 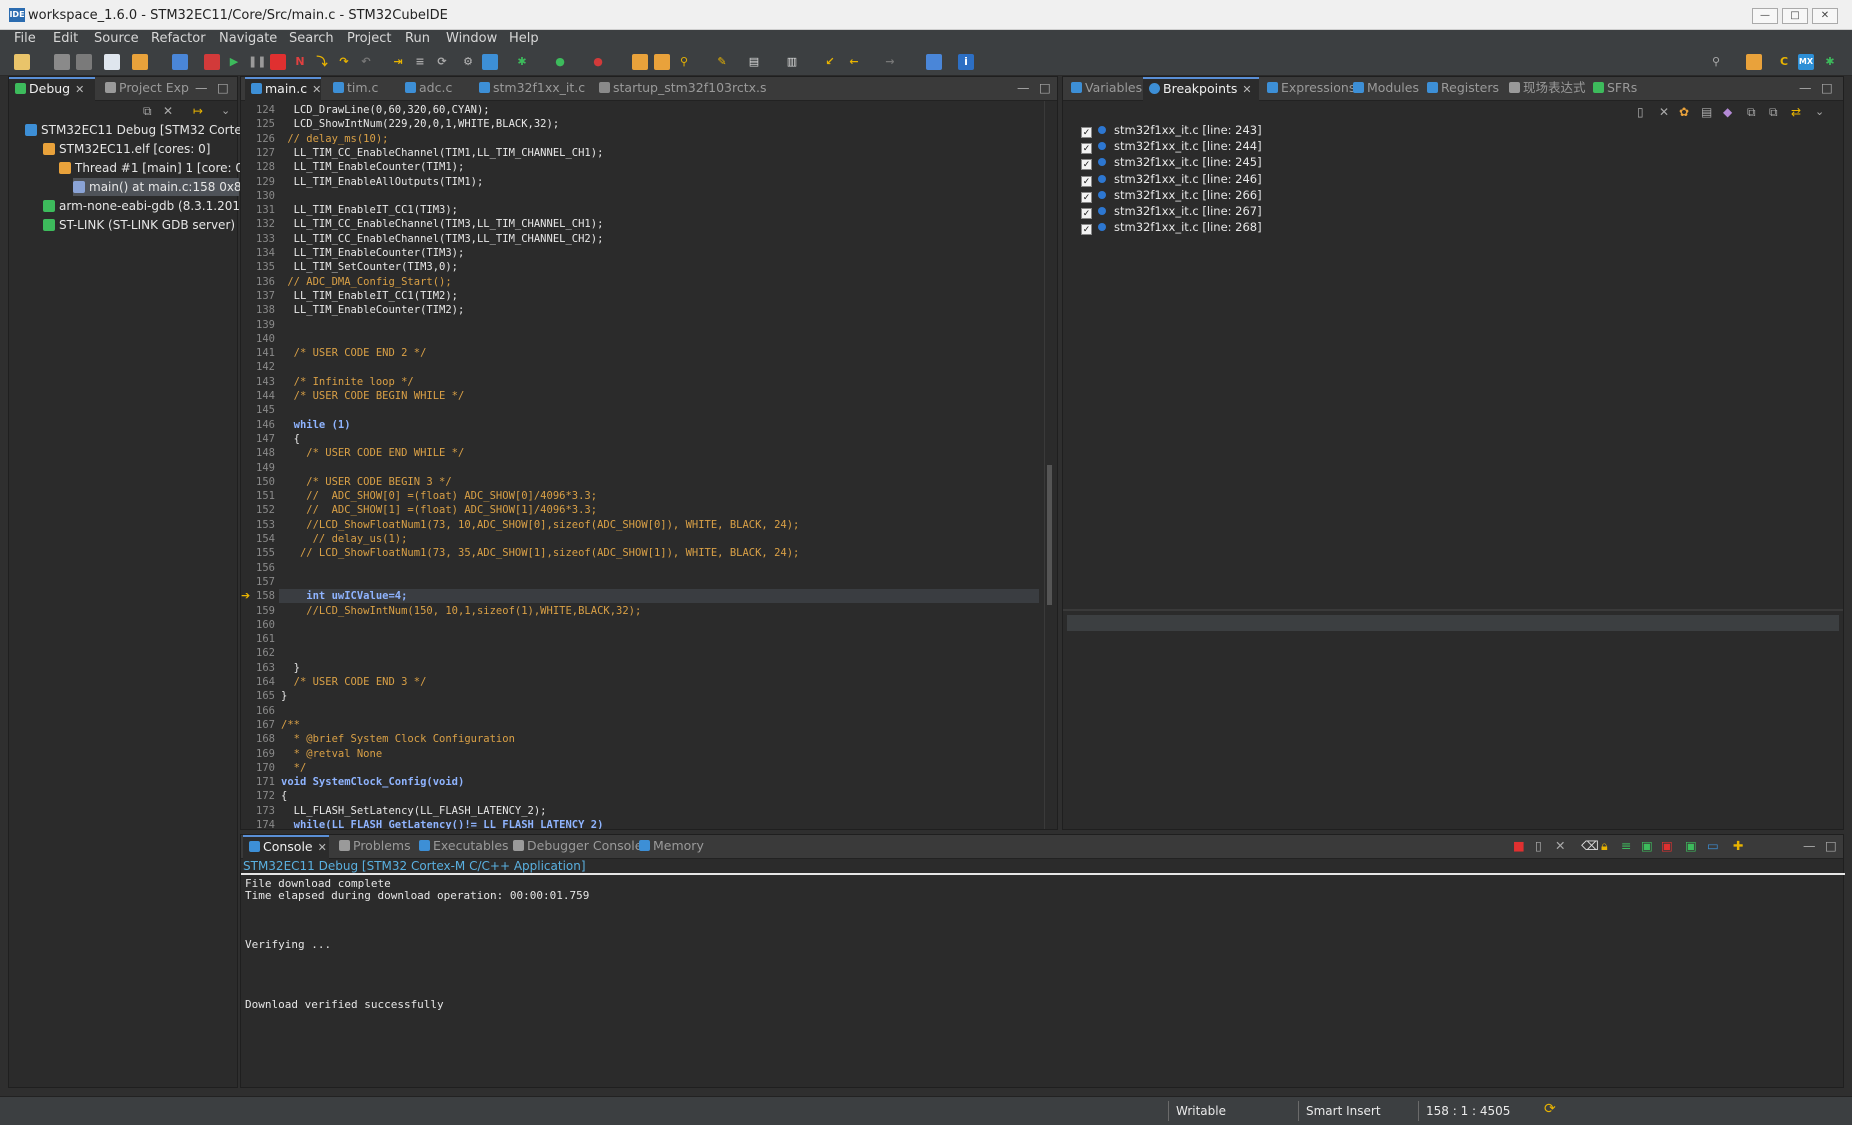 I want to click on step-into-icon: ⤵, so click(x=322, y=62).